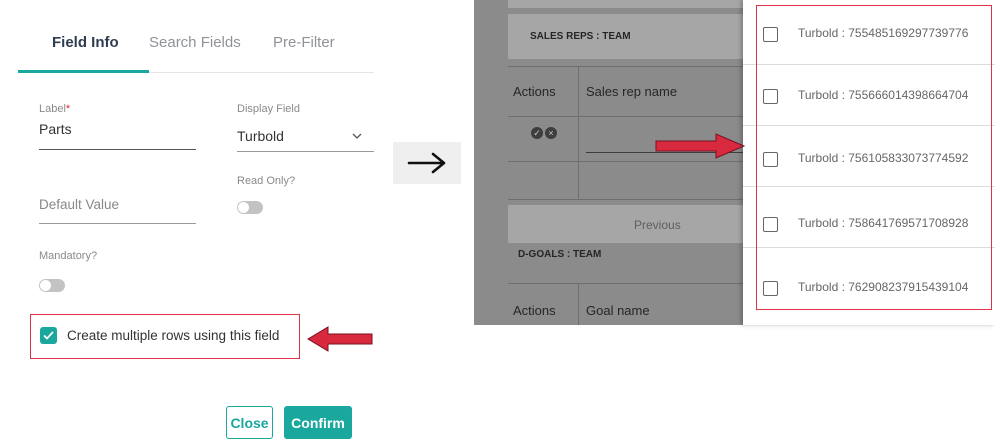 The image size is (995, 440). I want to click on multi-rows-highlight: Create multiple rows using this field, so click(165, 336).